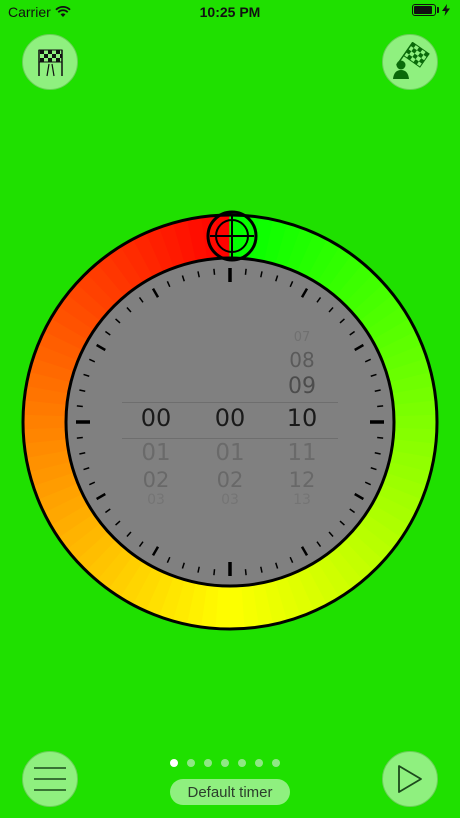 This screenshot has height=818, width=460. I want to click on seconds-option: 13, so click(302, 500).